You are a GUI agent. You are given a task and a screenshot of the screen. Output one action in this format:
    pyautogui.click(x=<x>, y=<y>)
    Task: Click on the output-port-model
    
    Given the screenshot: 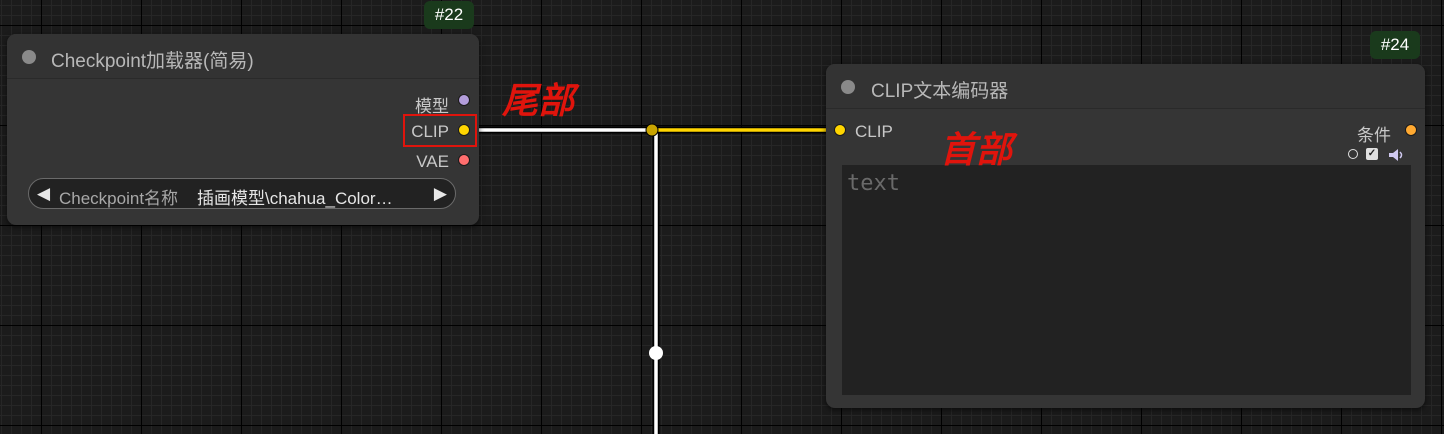 What is the action you would take?
    pyautogui.click(x=464, y=100)
    